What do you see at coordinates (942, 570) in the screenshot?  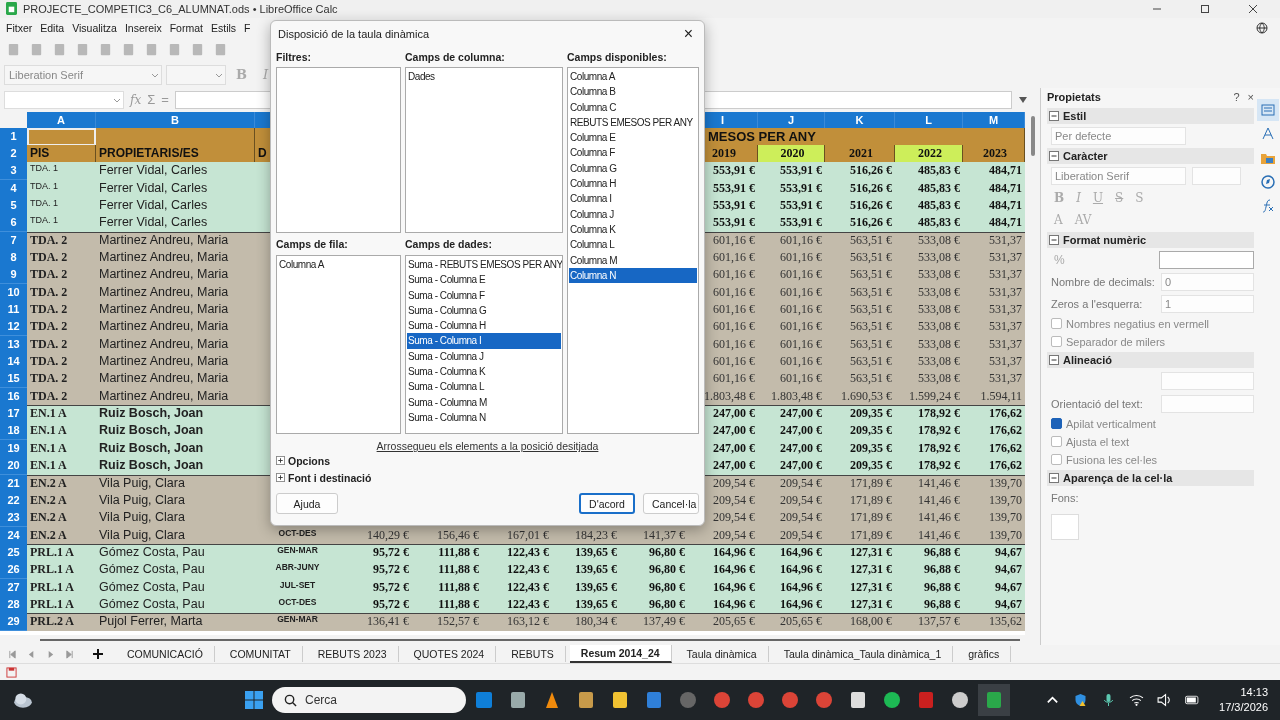 I see `table-cell-text: 96,88 €` at bounding box center [942, 570].